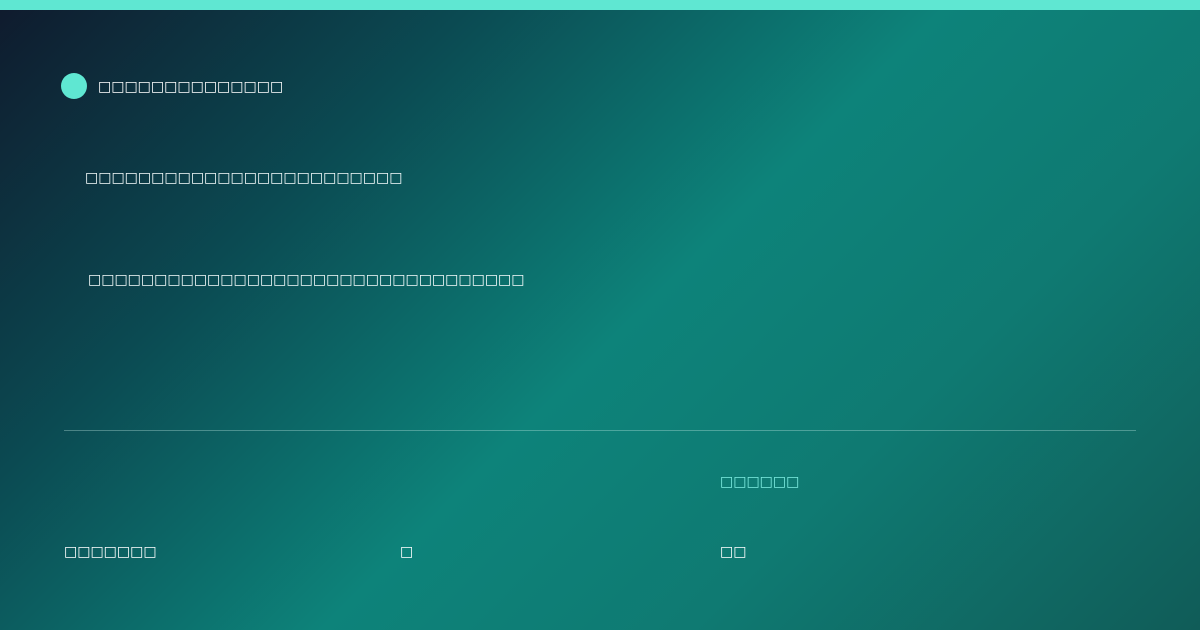  What do you see at coordinates (600, 430) in the screenshot?
I see `section-divider` at bounding box center [600, 430].